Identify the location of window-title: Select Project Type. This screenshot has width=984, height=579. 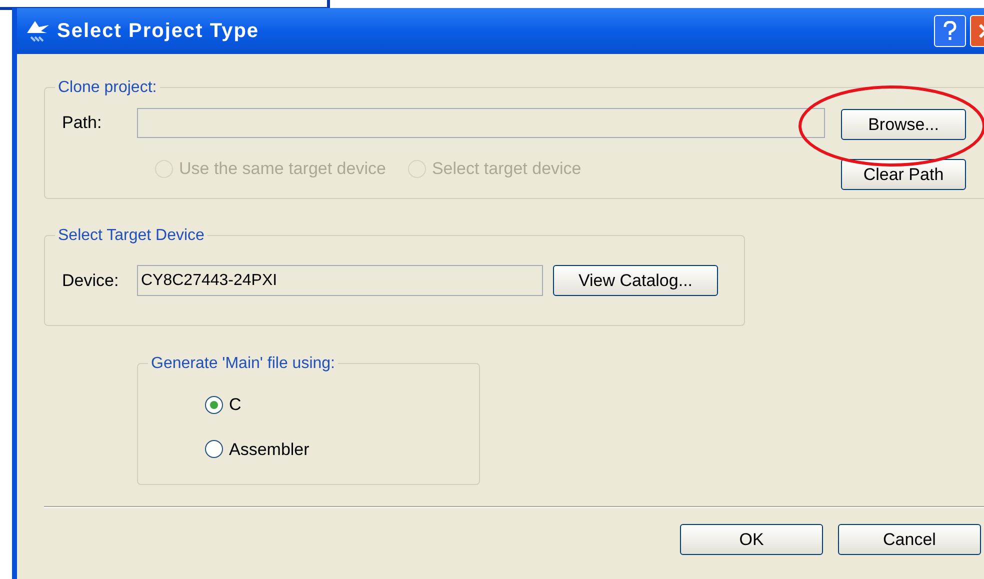
(158, 31).